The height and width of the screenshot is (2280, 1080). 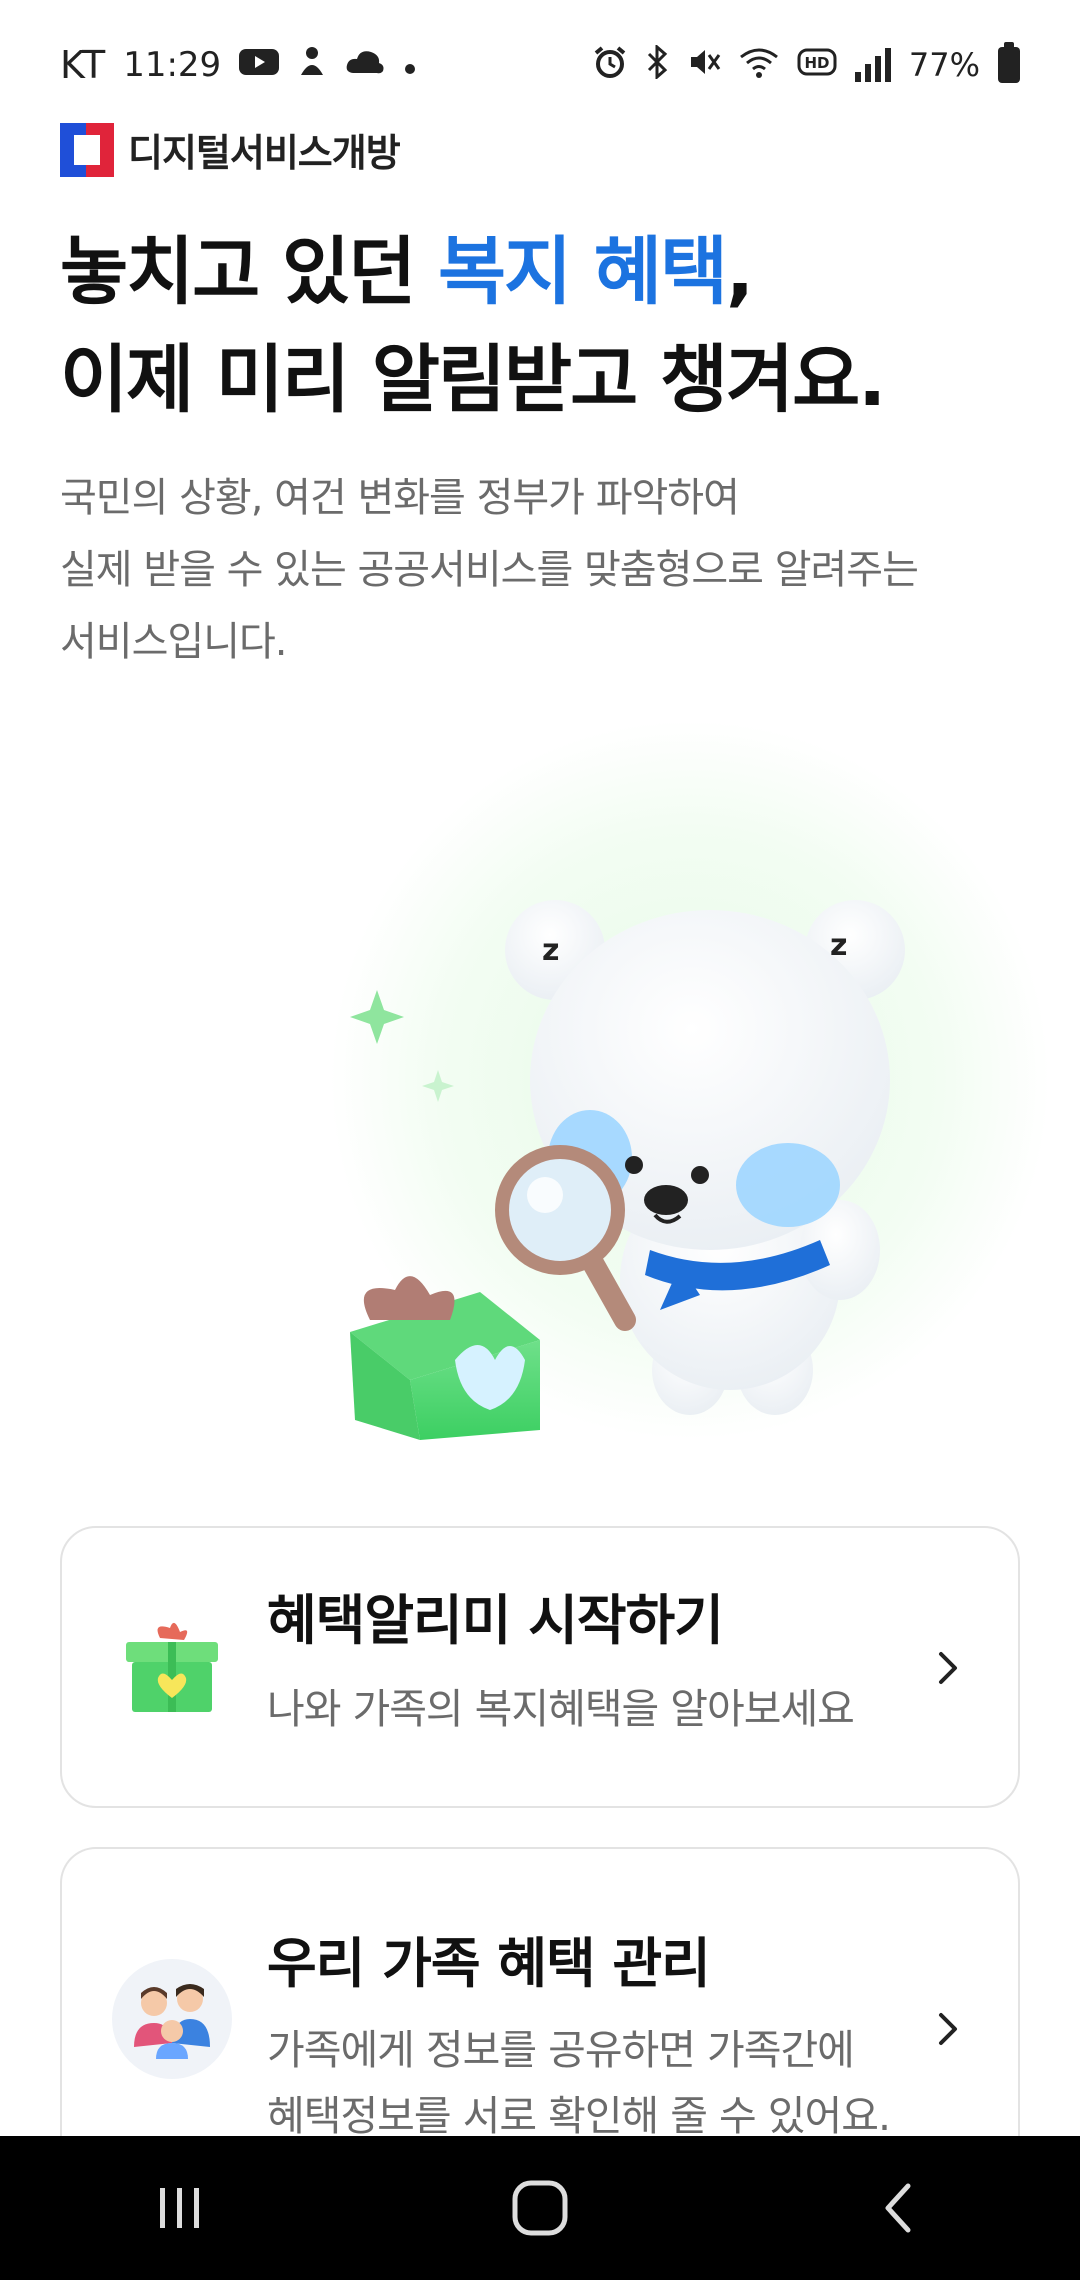 I want to click on benefit-alert-start-card: 혜택알리미 시작하기 나와 가족의 복지혜택을 알아보세요, so click(x=540, y=1667).